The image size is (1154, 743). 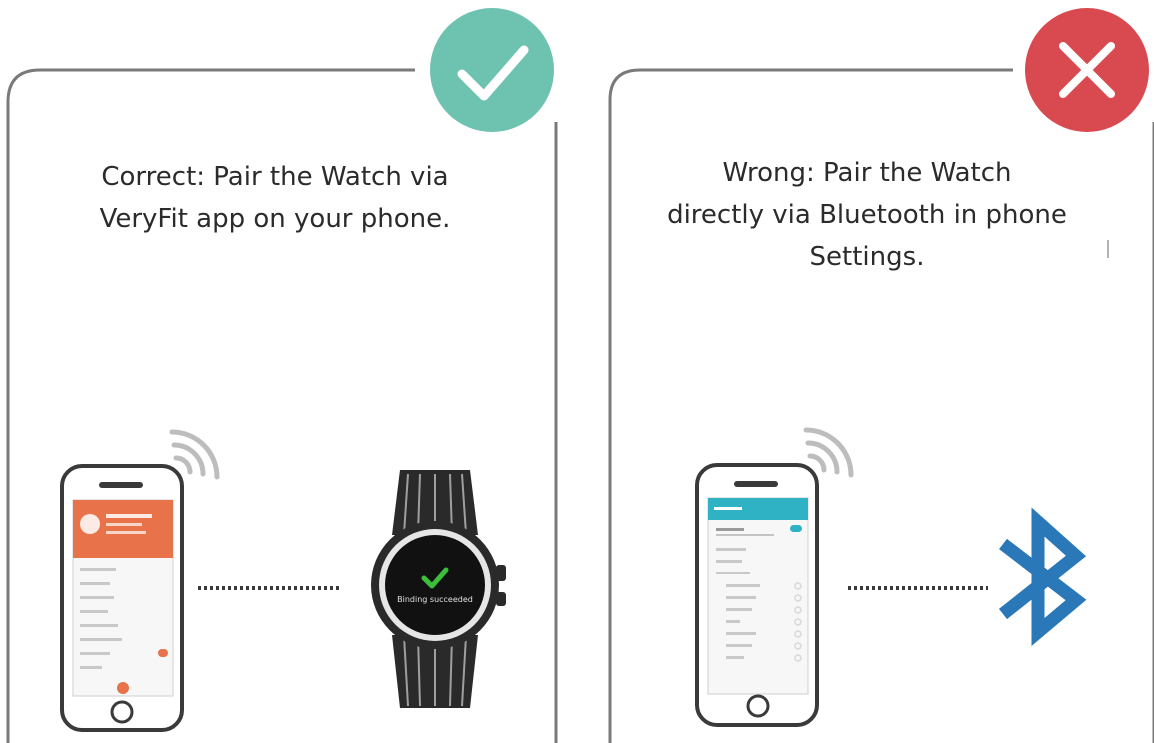 I want to click on wrong-illustration, so click(x=891, y=577).